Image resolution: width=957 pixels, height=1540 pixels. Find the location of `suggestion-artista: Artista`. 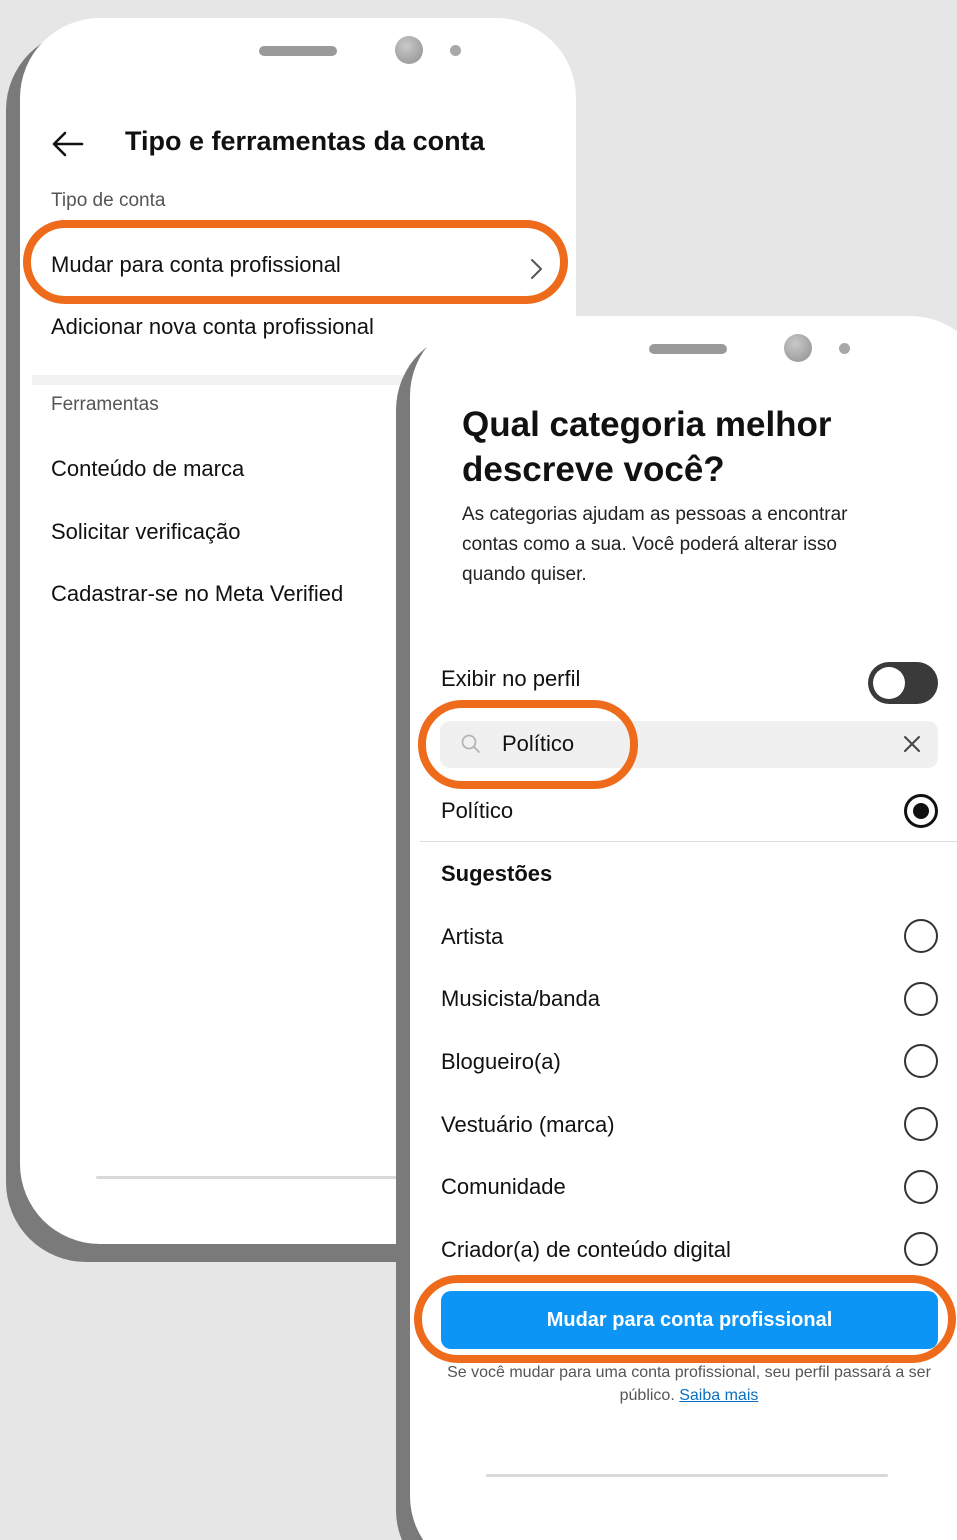

suggestion-artista: Artista is located at coordinates (472, 937).